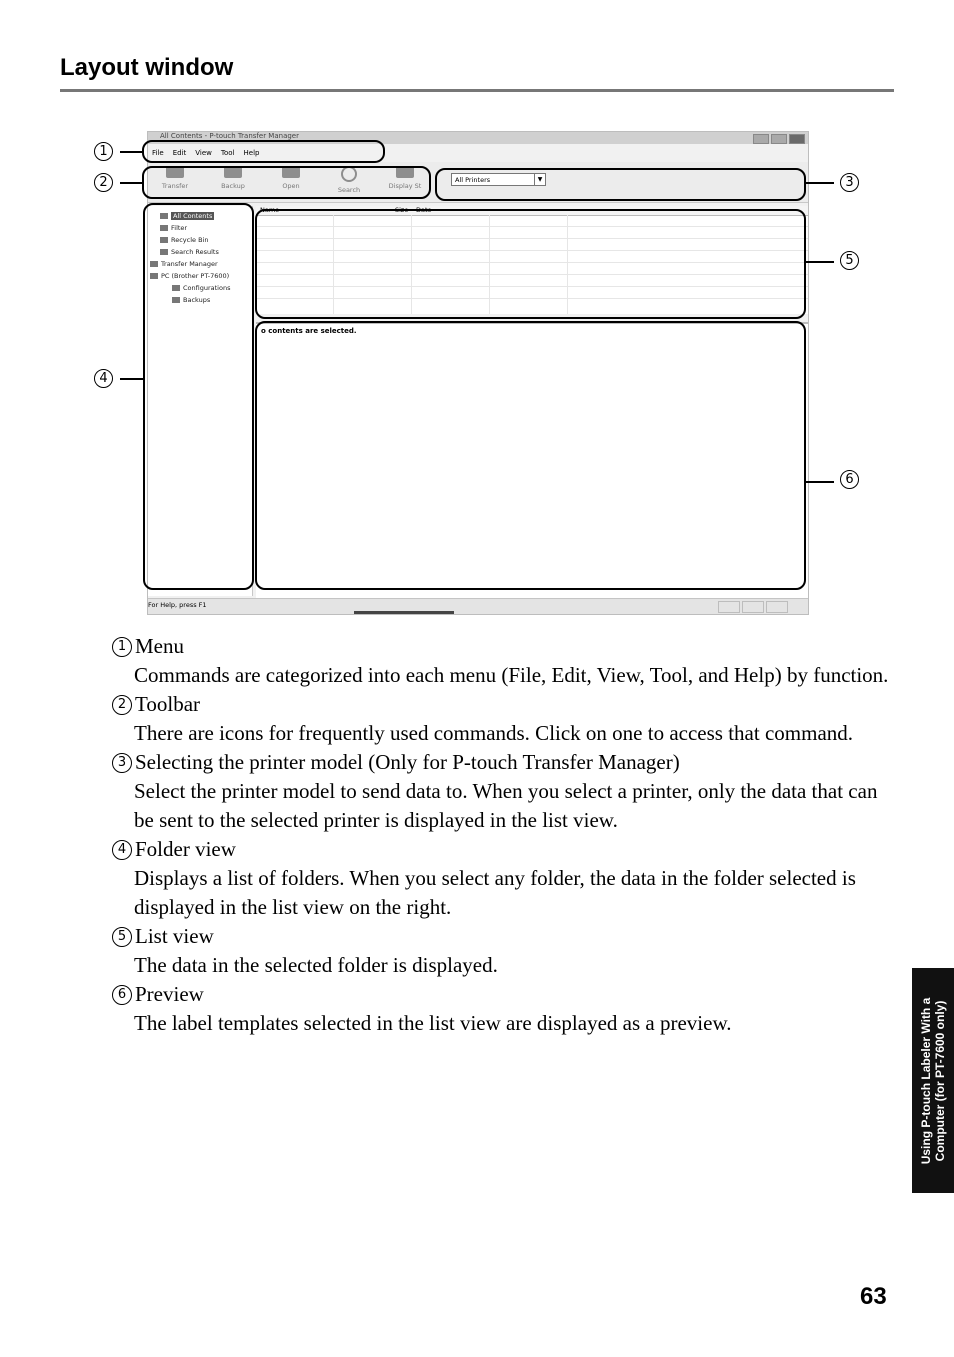 This screenshot has height=1357, width=954. Describe the element at coordinates (103, 378) in the screenshot. I see `callout-4: 4` at that location.